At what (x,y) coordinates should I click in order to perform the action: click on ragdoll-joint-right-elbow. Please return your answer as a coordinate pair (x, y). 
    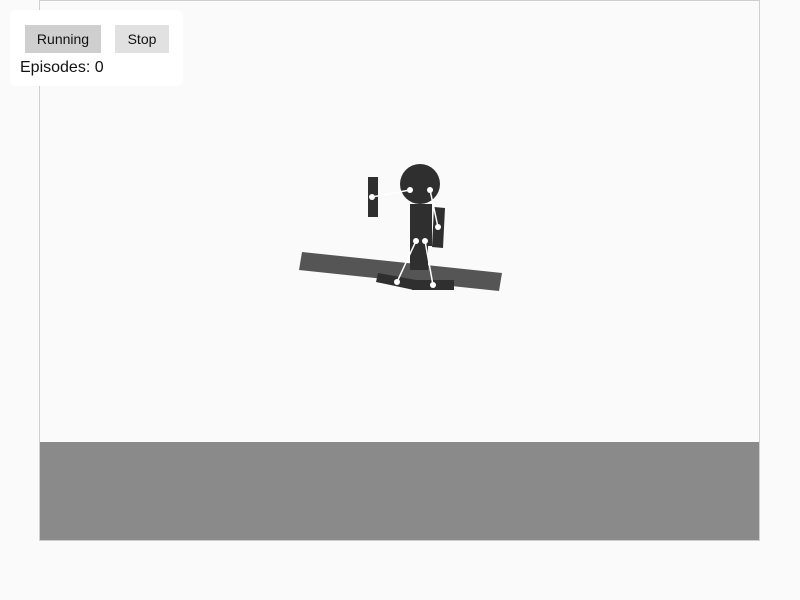
    Looking at the image, I should click on (438, 227).